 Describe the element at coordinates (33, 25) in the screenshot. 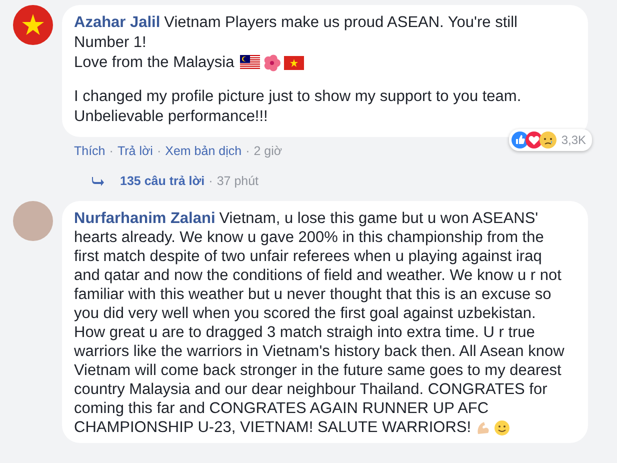

I see `flag-avatar-icon` at that location.